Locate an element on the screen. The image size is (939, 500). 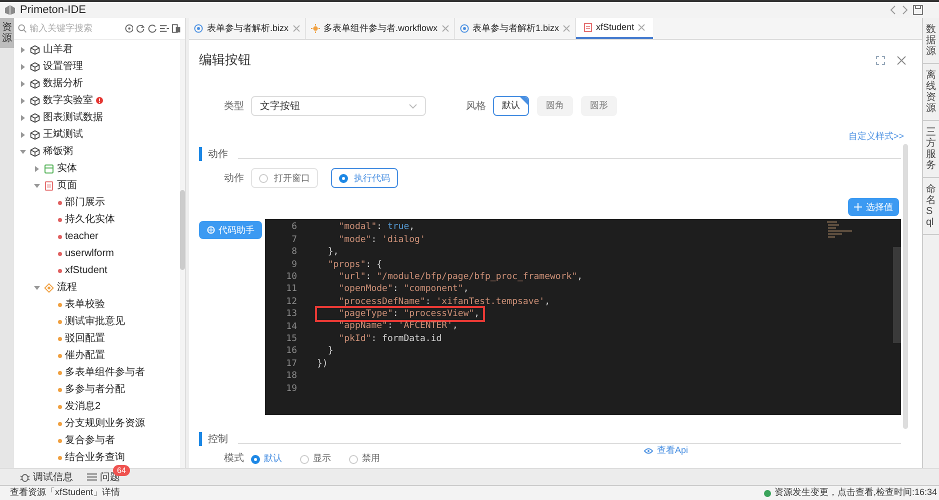
line-number: 11 is located at coordinates (292, 289).